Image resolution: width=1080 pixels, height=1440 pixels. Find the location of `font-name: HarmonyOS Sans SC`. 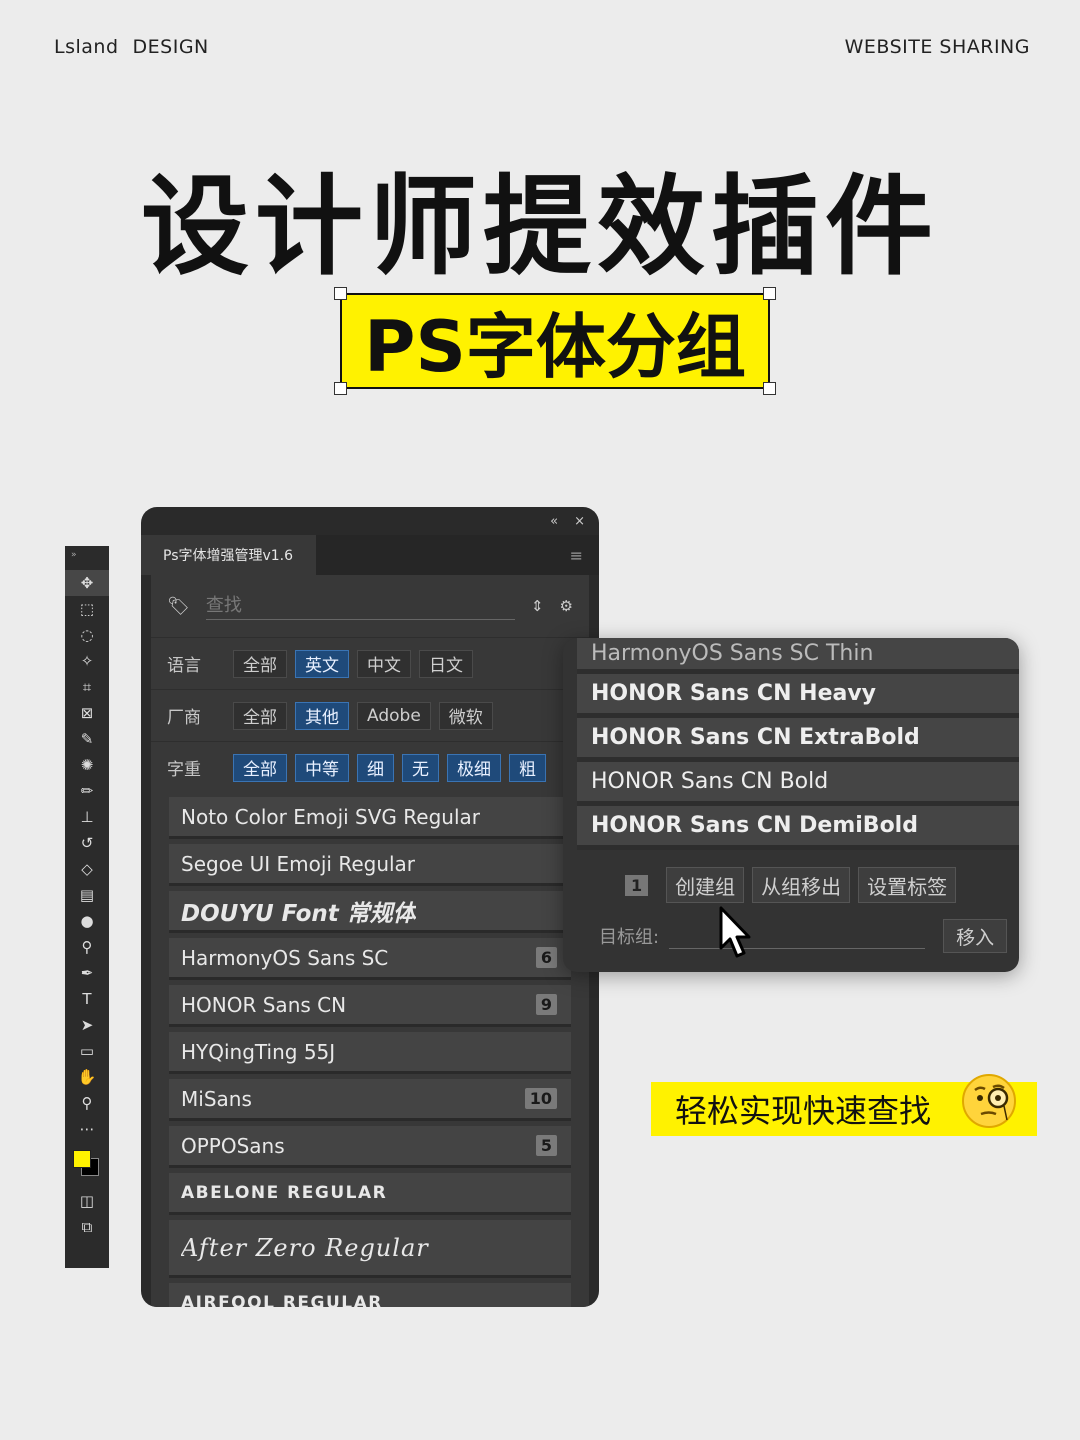

font-name: HarmonyOS Sans SC is located at coordinates (285, 957).